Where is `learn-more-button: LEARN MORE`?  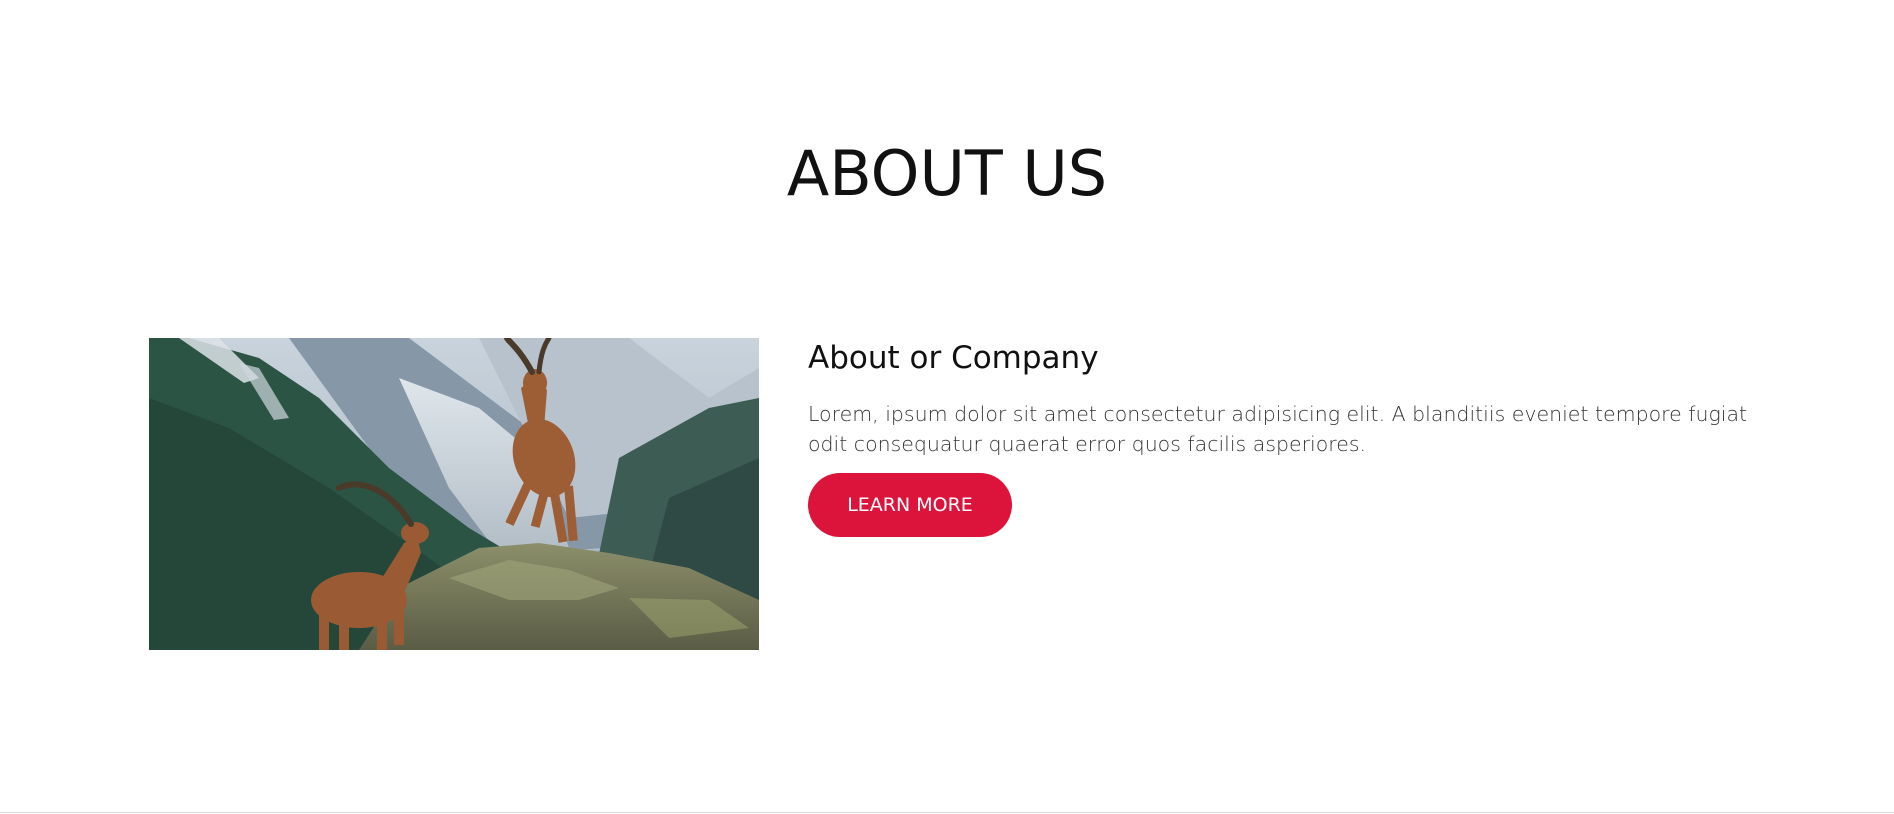
learn-more-button: LEARN MORE is located at coordinates (910, 505).